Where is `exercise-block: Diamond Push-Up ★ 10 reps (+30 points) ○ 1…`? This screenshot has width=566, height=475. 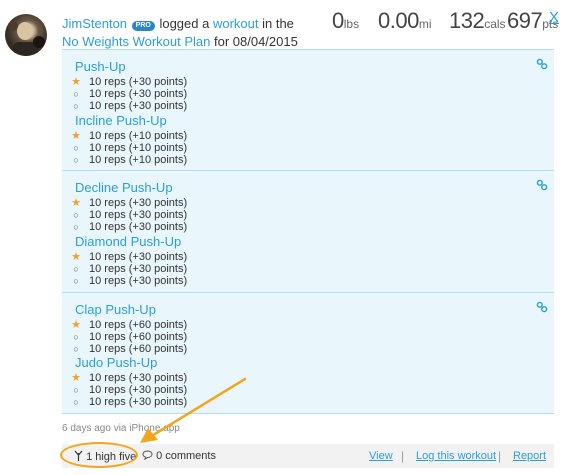
exercise-block: Diamond Push-Up ★ 10 reps (+30 points) ○ 1… is located at coordinates (129, 260).